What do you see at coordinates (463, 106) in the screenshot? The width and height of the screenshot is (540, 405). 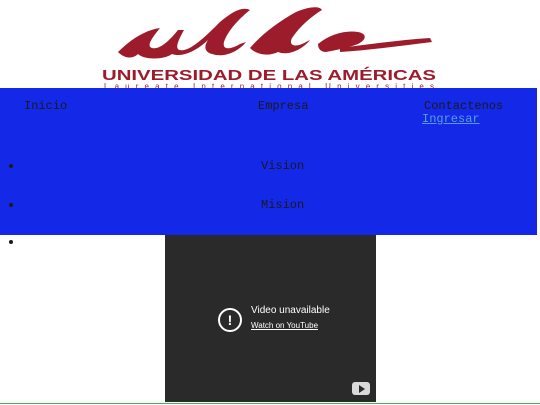 I see `nav-item-contactenos: Contactenos` at bounding box center [463, 106].